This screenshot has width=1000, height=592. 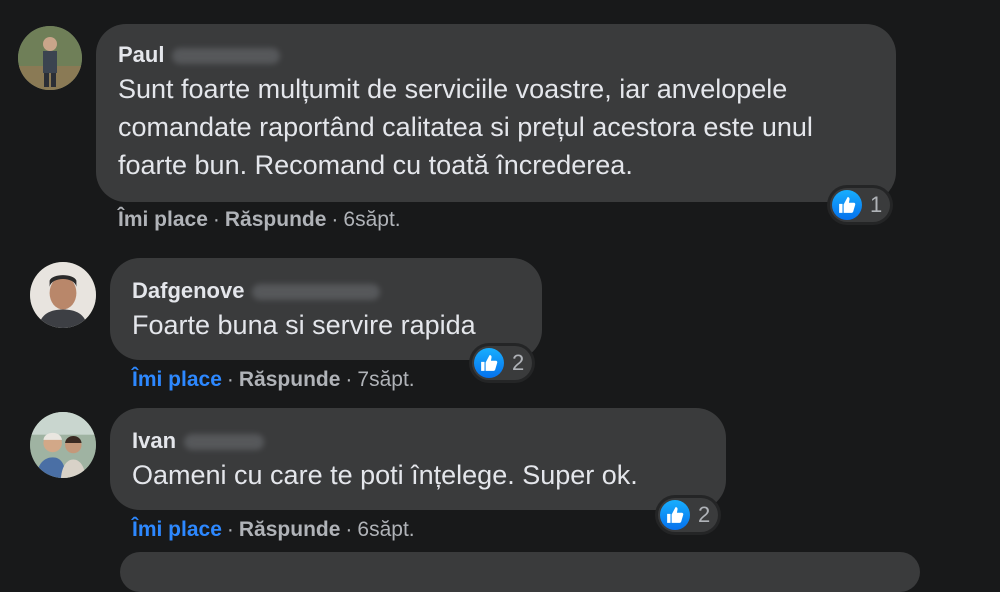 What do you see at coordinates (520, 572) in the screenshot?
I see `next-comment-bubble` at bounding box center [520, 572].